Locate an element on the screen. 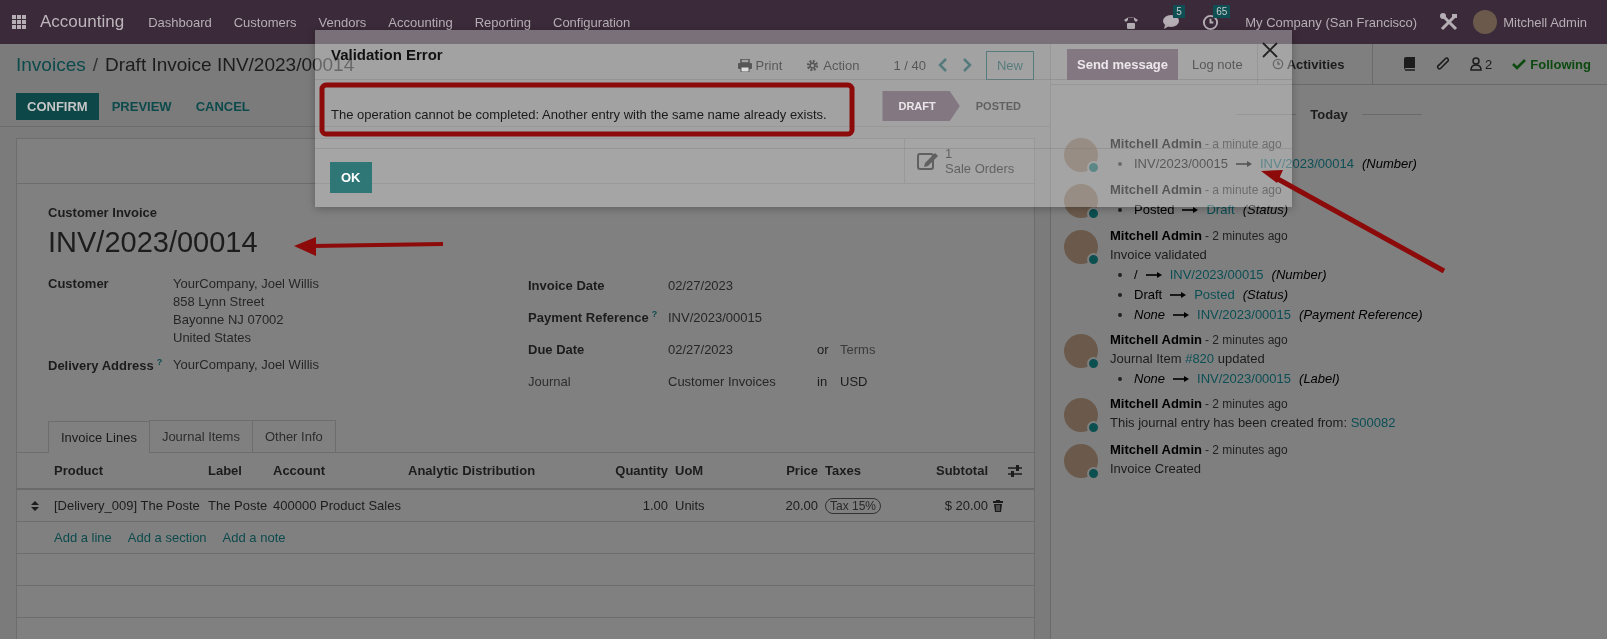 This screenshot has width=1607, height=639. message-time: - 2 minutes ago is located at coordinates (1246, 236).